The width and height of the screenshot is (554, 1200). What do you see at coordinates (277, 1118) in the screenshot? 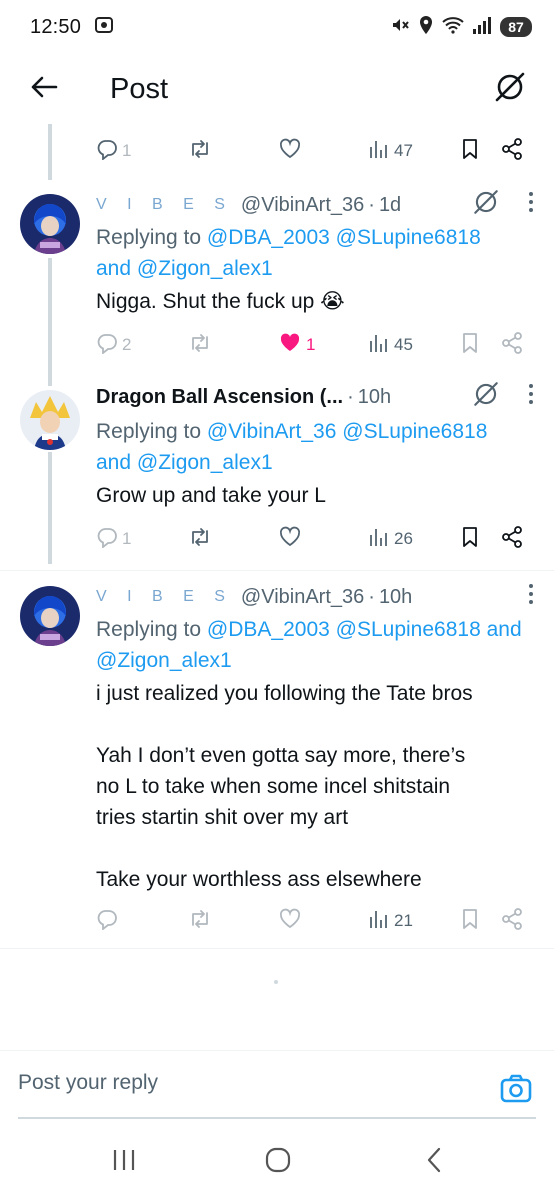
I see `input-underline` at bounding box center [277, 1118].